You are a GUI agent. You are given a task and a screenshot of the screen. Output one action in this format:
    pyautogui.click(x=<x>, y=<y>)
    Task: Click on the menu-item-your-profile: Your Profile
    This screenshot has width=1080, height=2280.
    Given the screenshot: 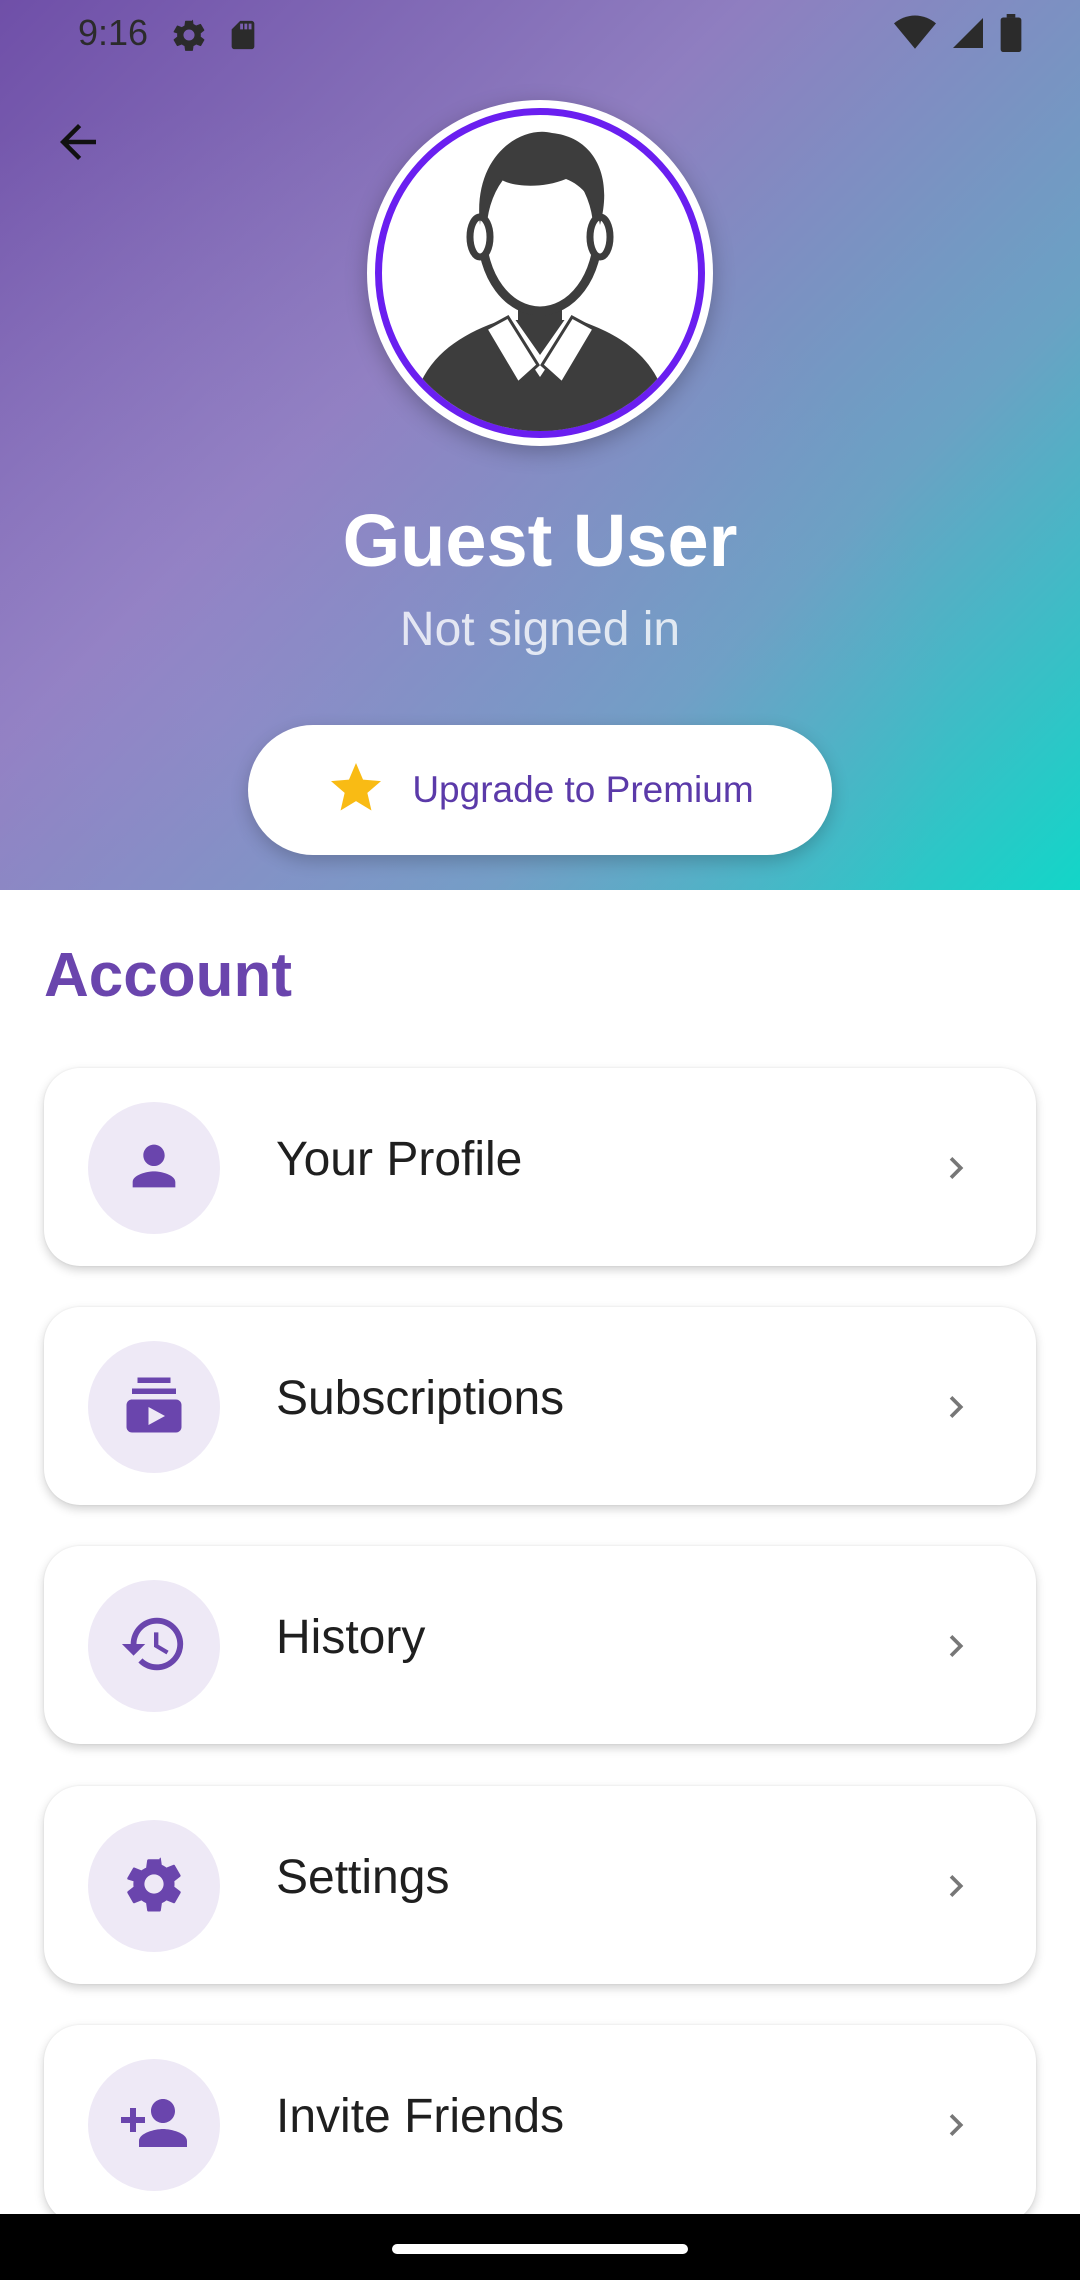 What is the action you would take?
    pyautogui.click(x=540, y=1167)
    